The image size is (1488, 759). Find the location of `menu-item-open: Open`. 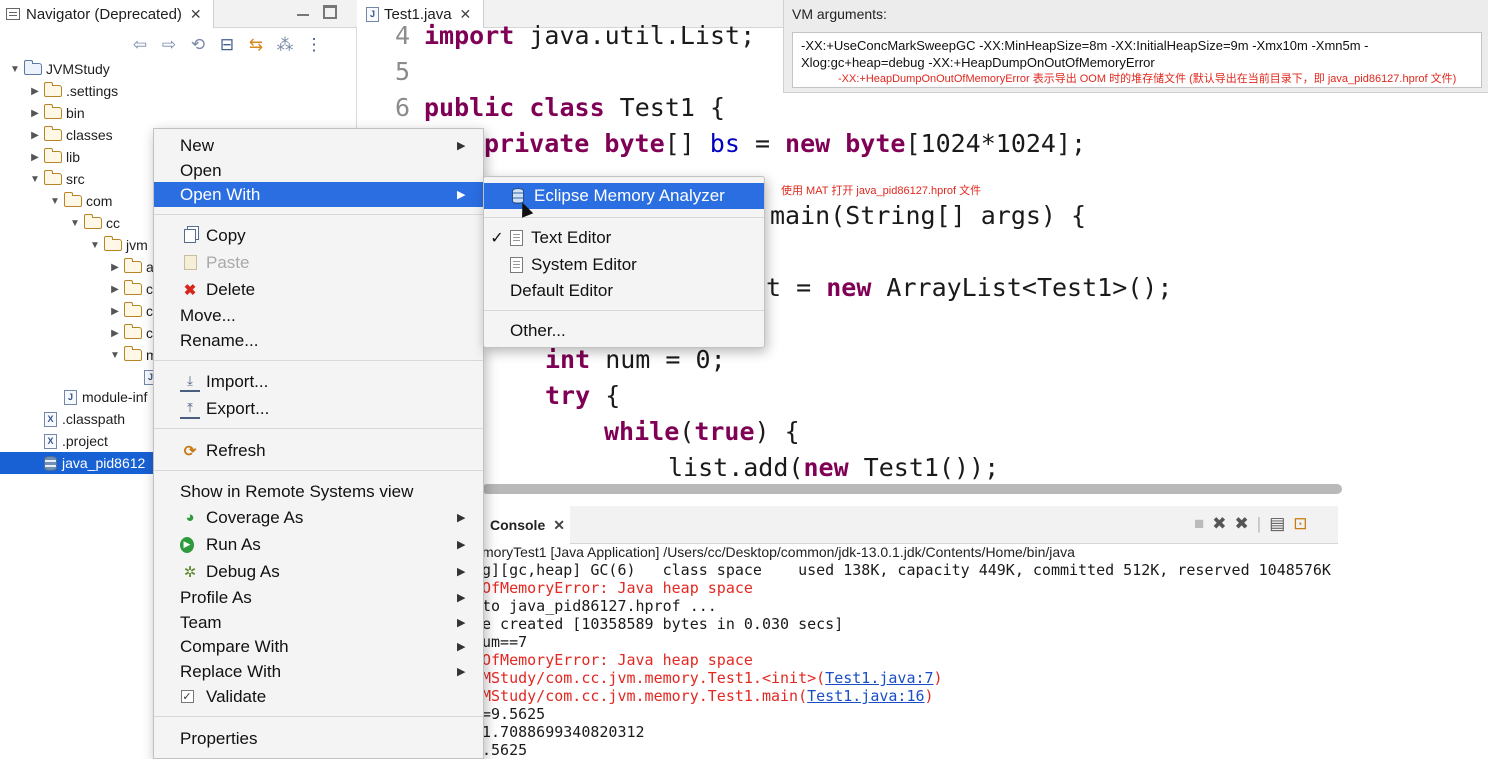

menu-item-open: Open is located at coordinates (318, 170).